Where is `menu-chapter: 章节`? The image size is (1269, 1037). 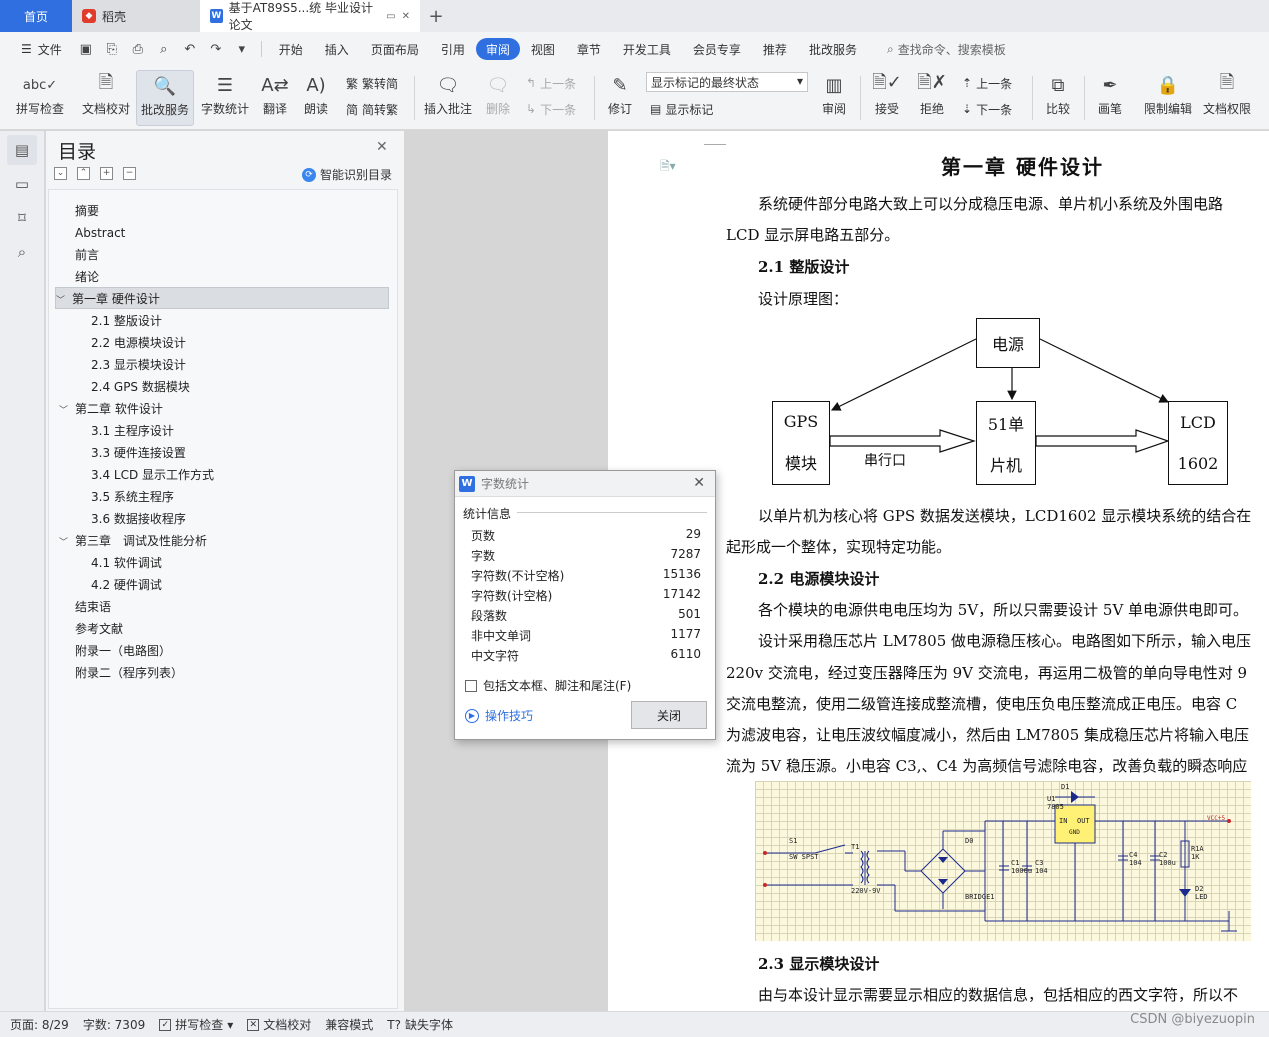 menu-chapter: 章节 is located at coordinates (589, 49).